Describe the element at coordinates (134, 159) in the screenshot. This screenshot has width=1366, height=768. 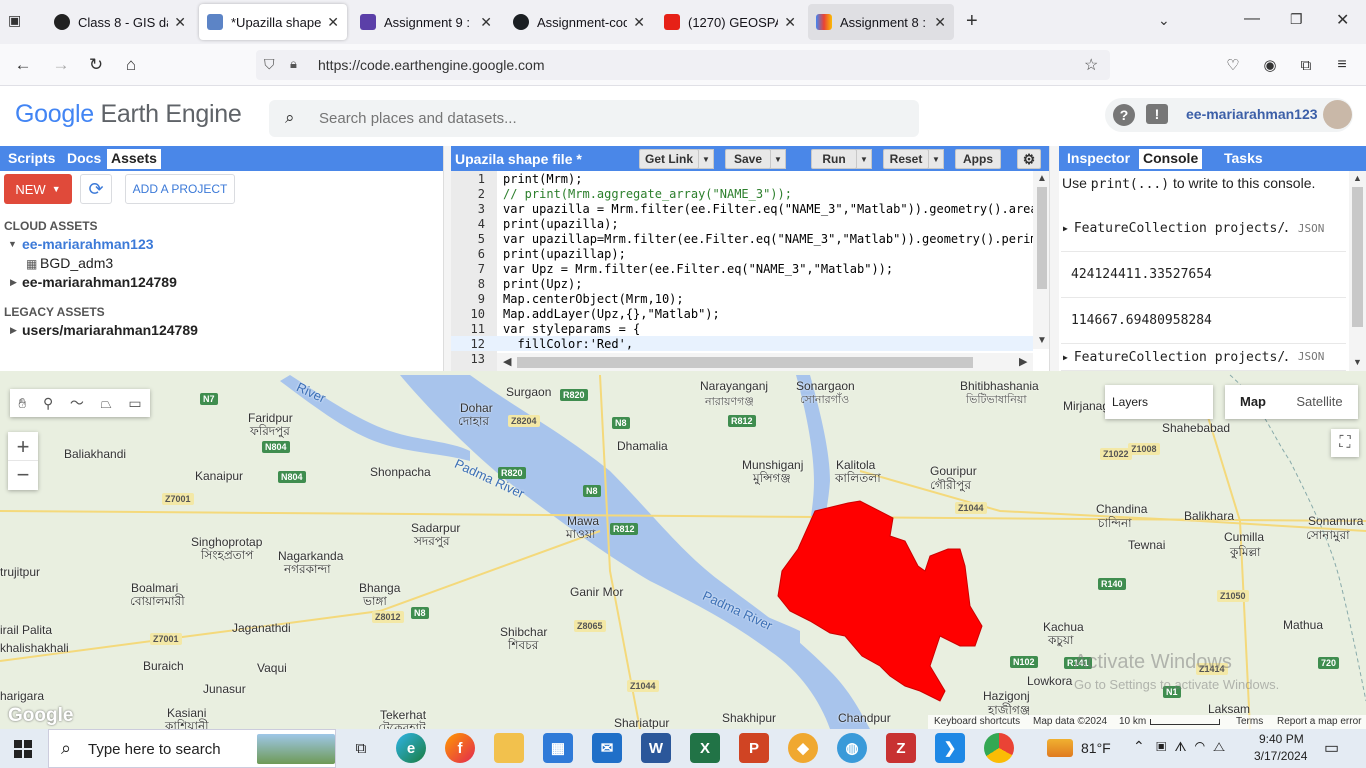
I see `tab-assets: Assets` at that location.